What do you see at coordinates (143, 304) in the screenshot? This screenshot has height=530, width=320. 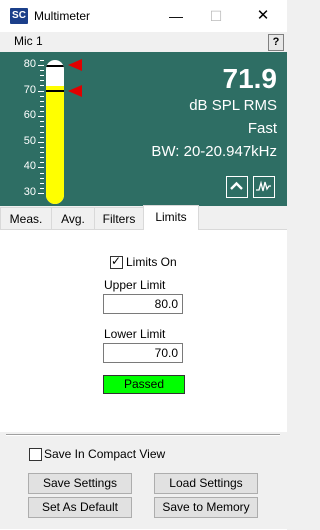 I see `upper-limit-input: 80.0` at bounding box center [143, 304].